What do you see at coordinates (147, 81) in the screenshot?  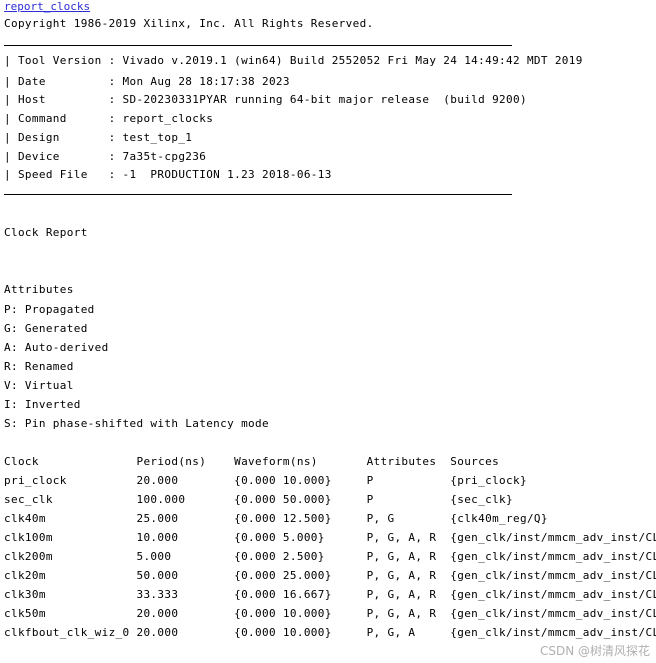 I see `header-row-date: | Date : Mon Aug 28 18:17:38 2023` at bounding box center [147, 81].